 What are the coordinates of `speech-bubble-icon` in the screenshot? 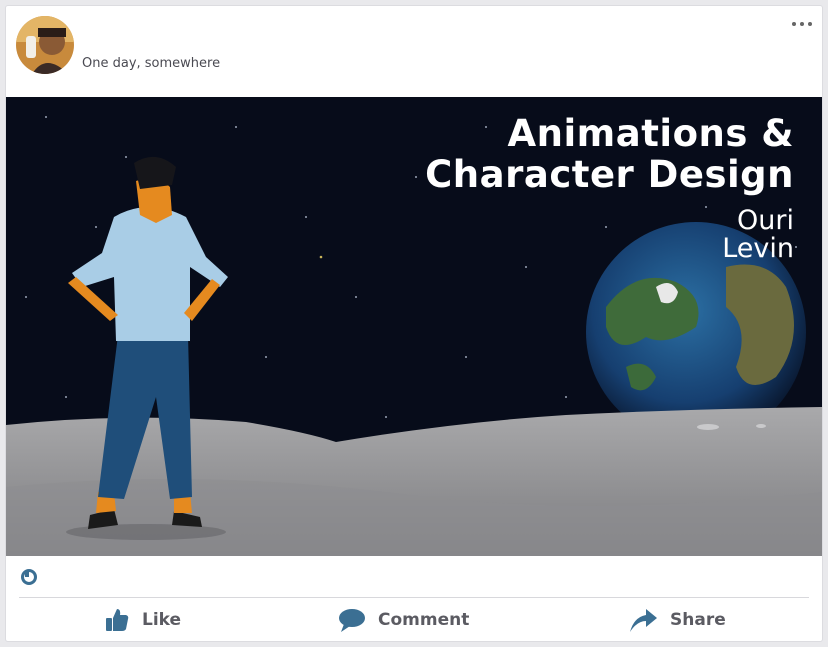 It's located at (352, 620).